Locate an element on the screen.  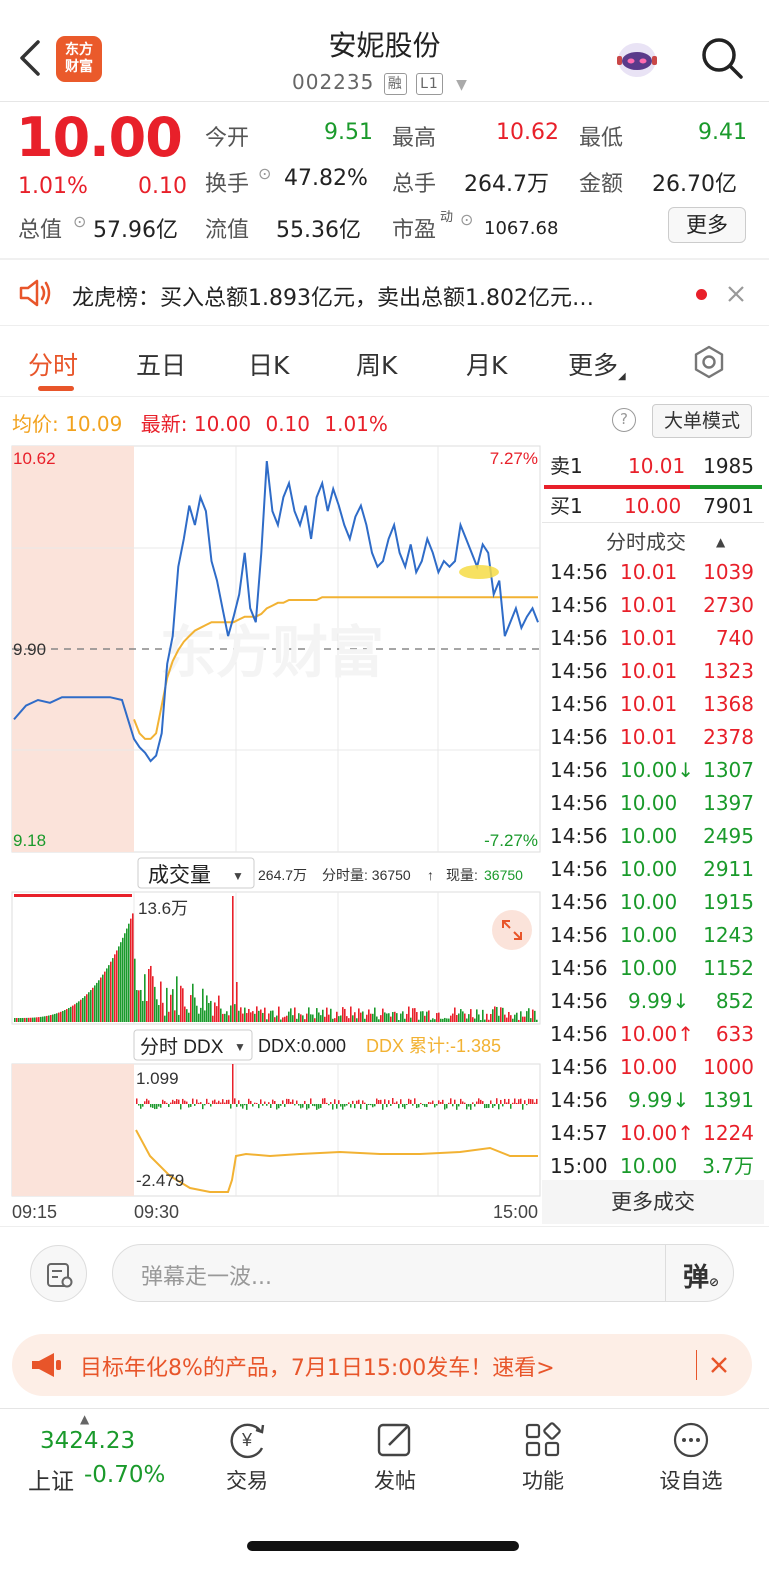
bid-row: 买1 10.00 7901 is located at coordinates (653, 506).